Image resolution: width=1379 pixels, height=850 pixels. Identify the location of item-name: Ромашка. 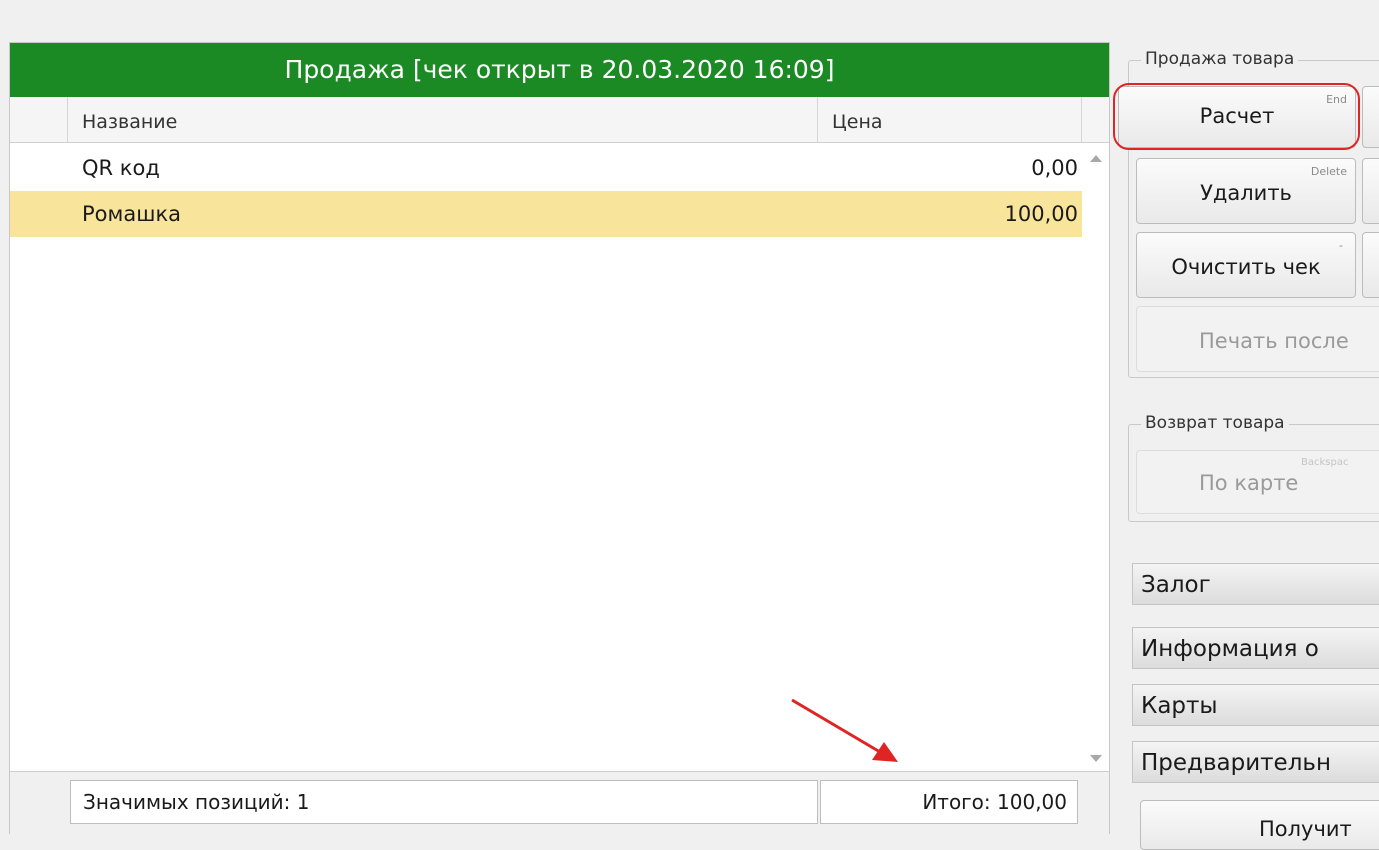
(131, 214).